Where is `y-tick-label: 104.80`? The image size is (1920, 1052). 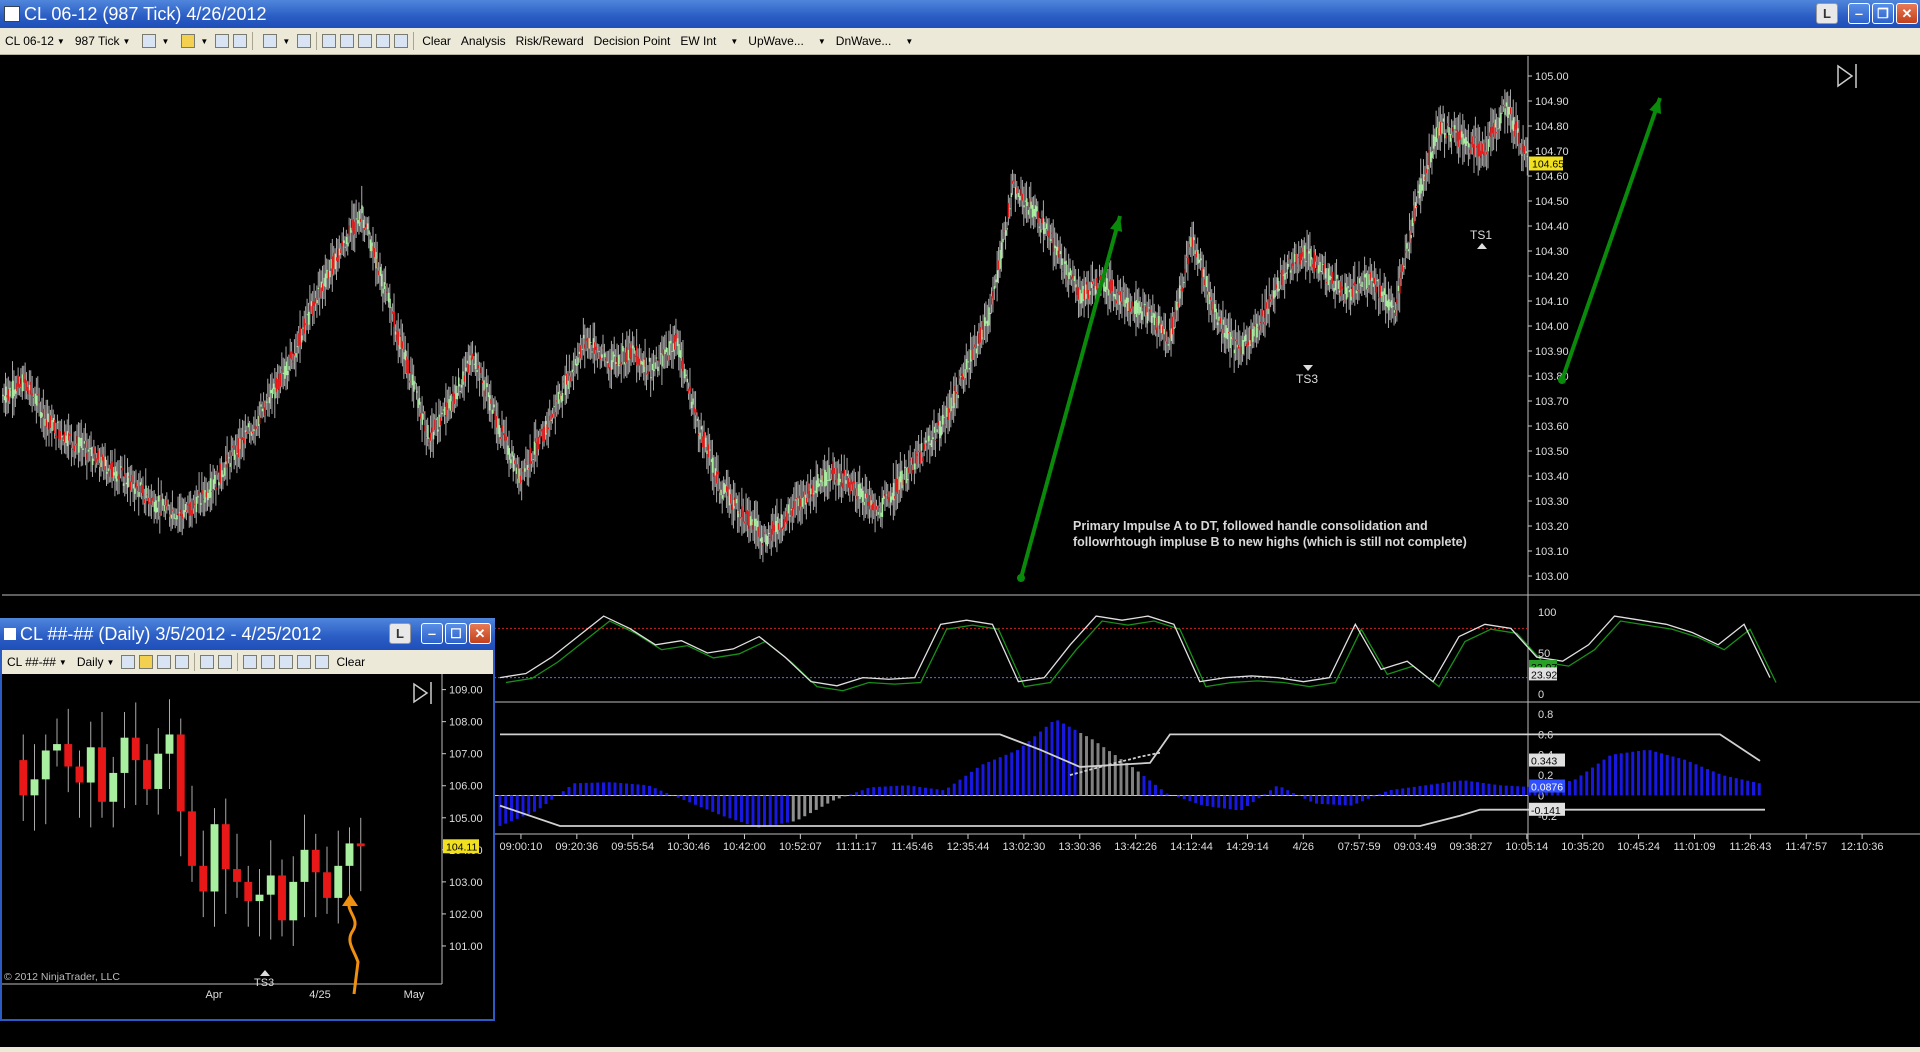
y-tick-label: 104.80 is located at coordinates (1552, 127).